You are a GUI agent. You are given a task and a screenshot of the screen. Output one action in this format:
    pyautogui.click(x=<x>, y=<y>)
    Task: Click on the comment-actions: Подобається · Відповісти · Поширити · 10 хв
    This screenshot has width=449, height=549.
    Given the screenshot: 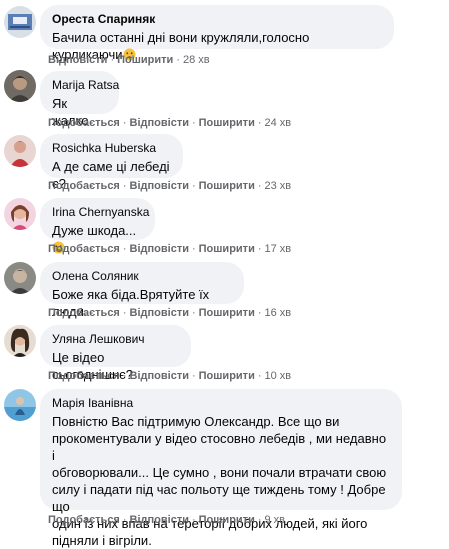 What is the action you would take?
    pyautogui.click(x=169, y=376)
    